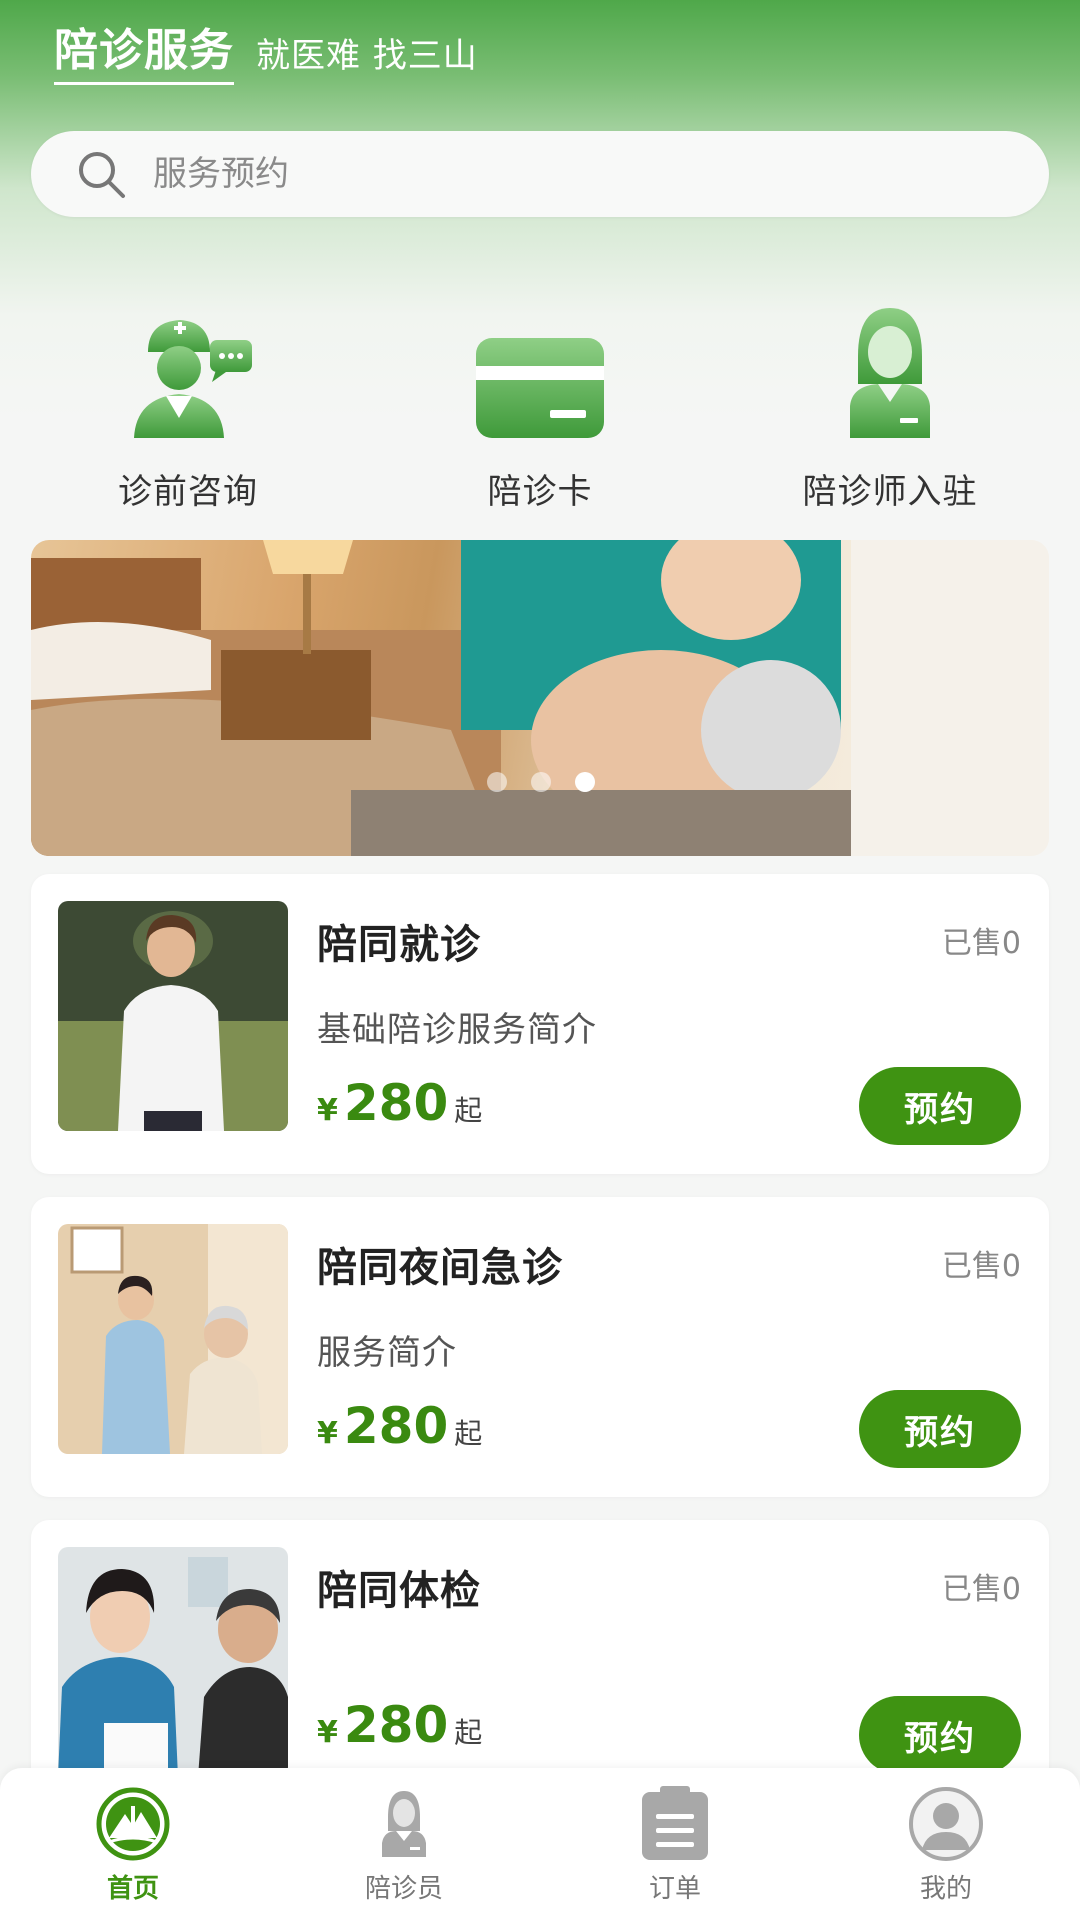  What do you see at coordinates (399, 1591) in the screenshot?
I see `service-name: 陪同体检` at bounding box center [399, 1591].